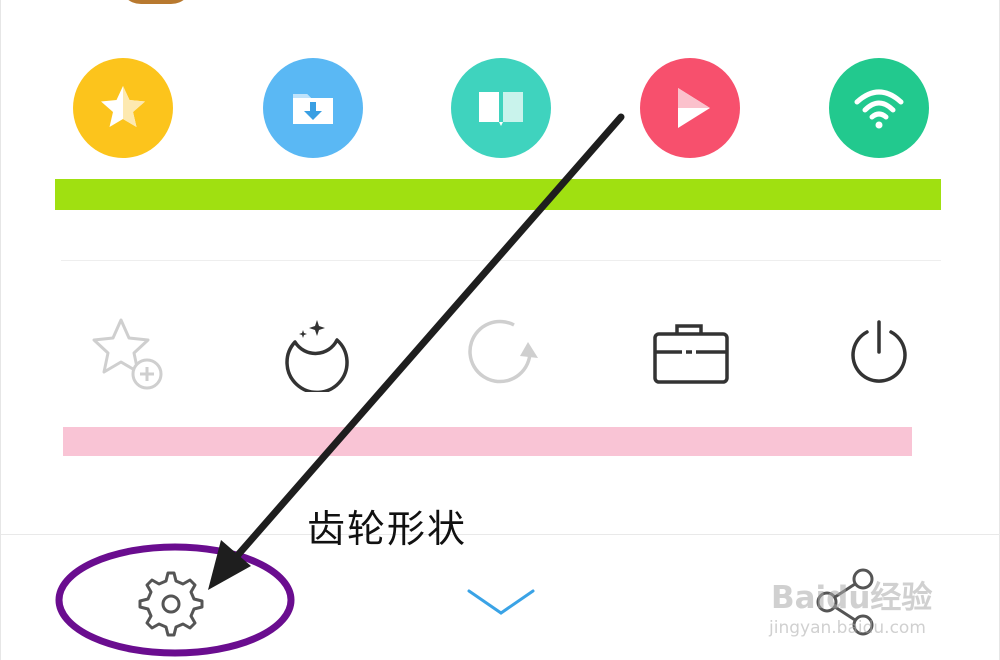  I want to click on refresh-icon, so click(503, 351).